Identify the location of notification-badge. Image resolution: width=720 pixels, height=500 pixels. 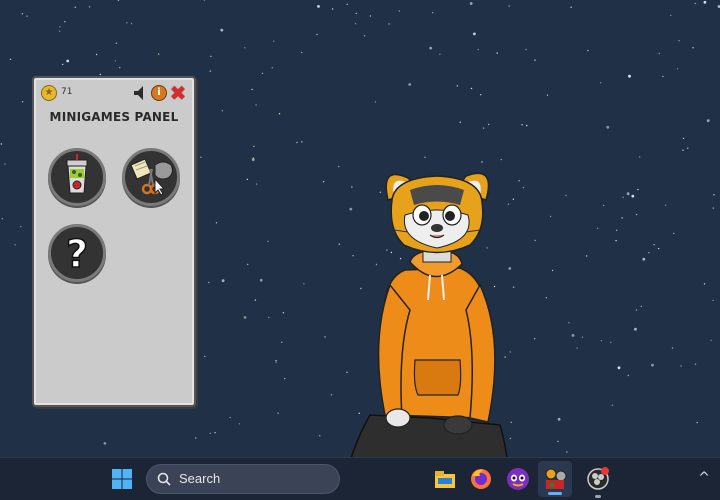
(605, 471).